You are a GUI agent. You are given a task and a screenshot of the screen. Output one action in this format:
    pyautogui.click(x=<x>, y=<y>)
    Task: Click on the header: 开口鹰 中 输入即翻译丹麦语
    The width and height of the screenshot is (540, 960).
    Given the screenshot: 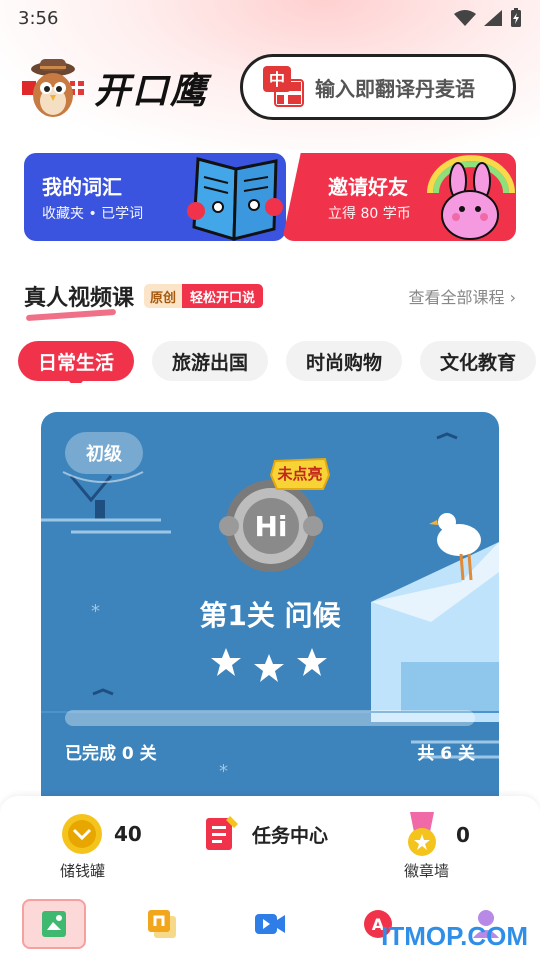 What is the action you would take?
    pyautogui.click(x=268, y=88)
    